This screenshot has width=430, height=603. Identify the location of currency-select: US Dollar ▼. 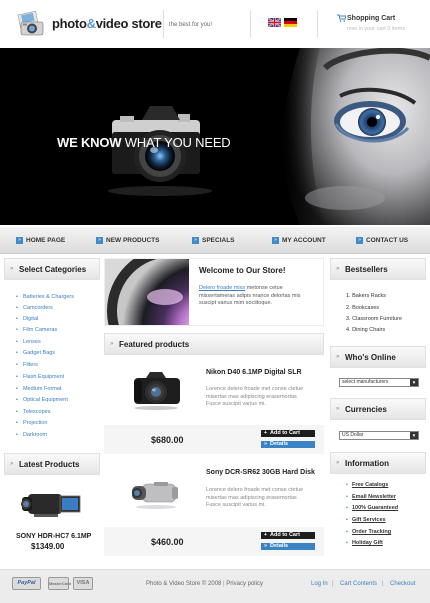
(379, 435).